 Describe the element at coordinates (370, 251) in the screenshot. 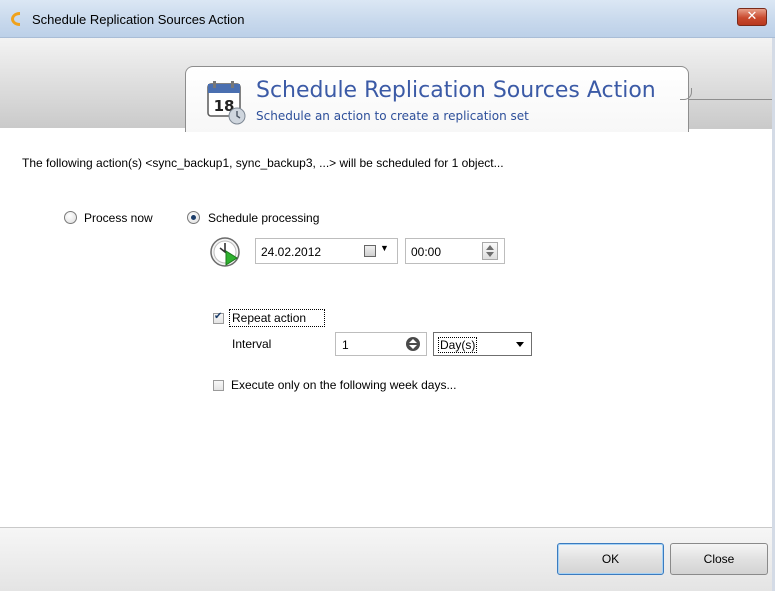

I see `calendar-dropdown-icon` at that location.